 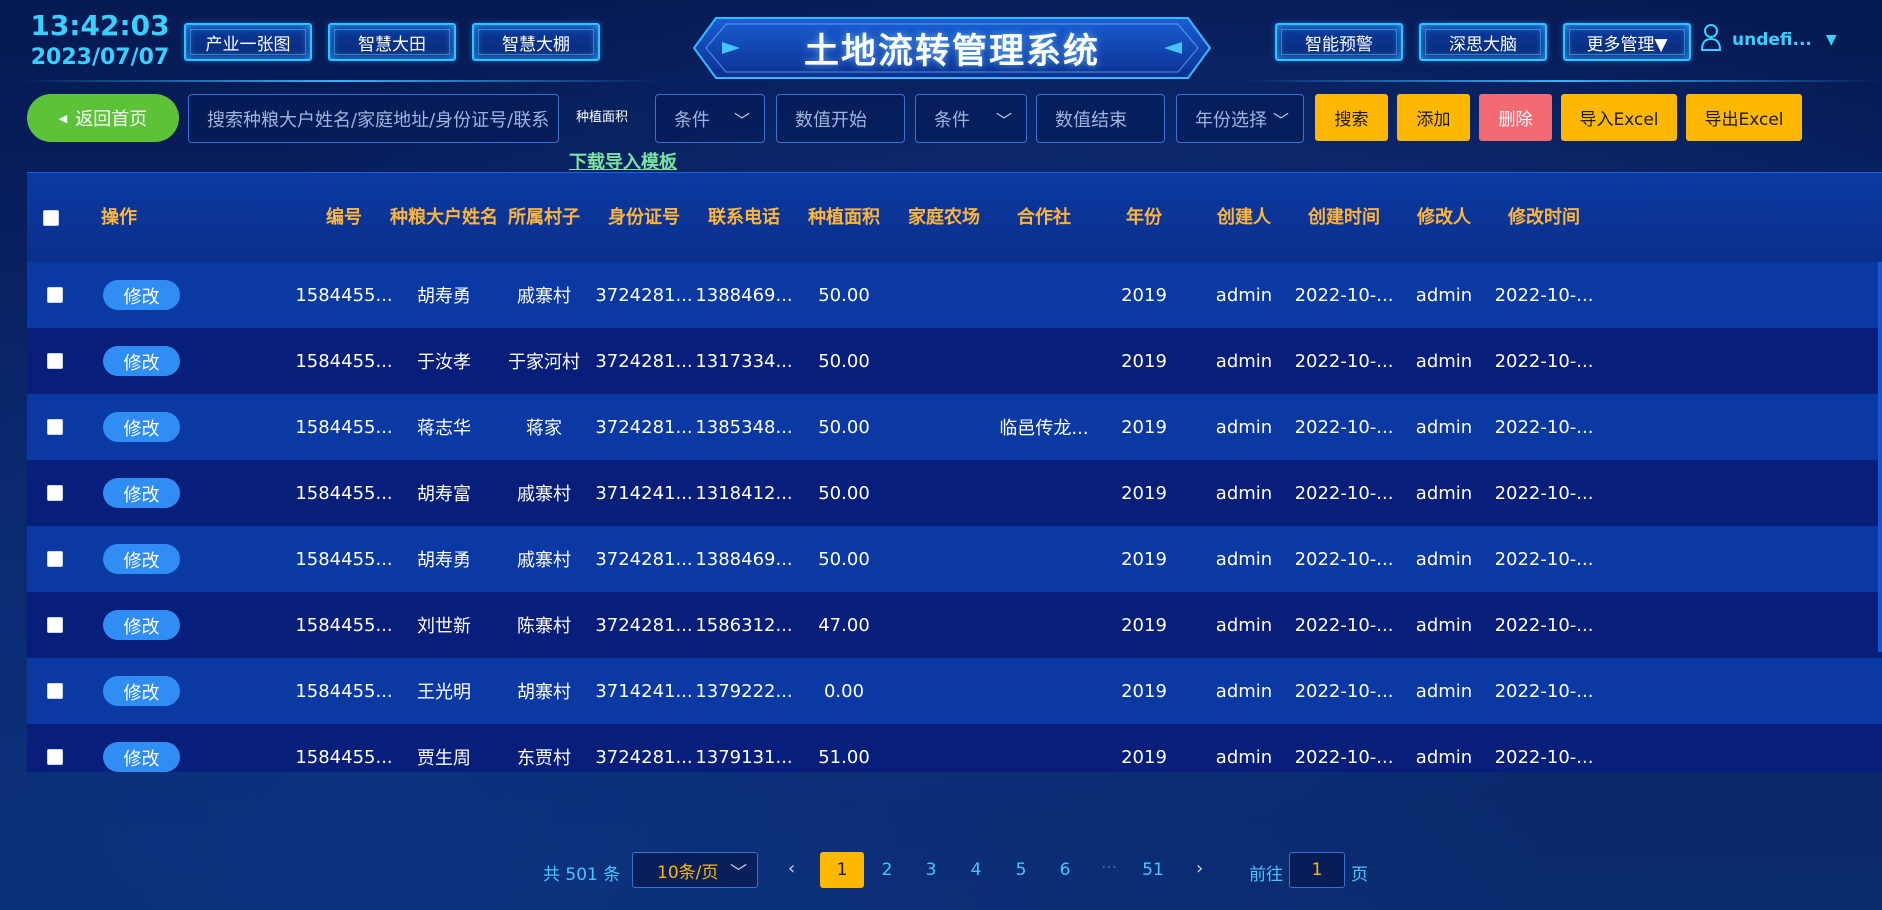 I want to click on col-header-actions: 操作, so click(x=119, y=217).